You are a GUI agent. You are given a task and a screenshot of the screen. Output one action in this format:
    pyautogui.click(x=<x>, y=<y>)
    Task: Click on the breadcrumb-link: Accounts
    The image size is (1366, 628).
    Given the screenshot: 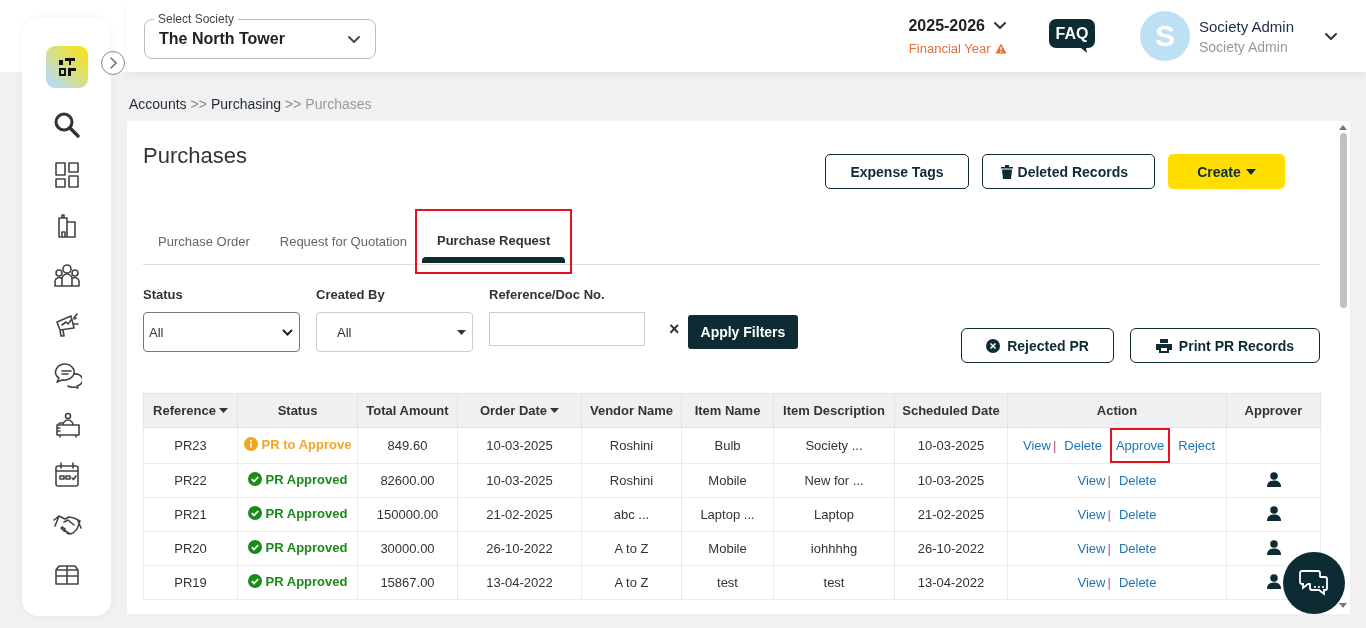 What is the action you would take?
    pyautogui.click(x=158, y=104)
    